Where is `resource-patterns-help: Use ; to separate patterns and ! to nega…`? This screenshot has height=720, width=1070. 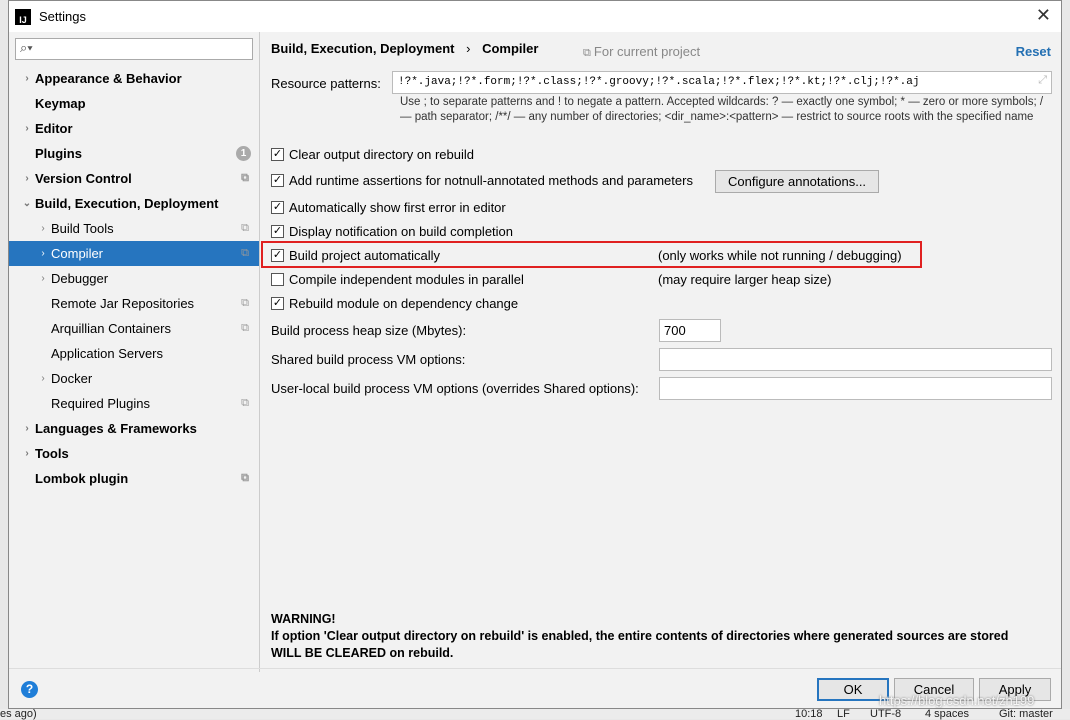 resource-patterns-help: Use ; to separate patterns and ! to nega… is located at coordinates (722, 109).